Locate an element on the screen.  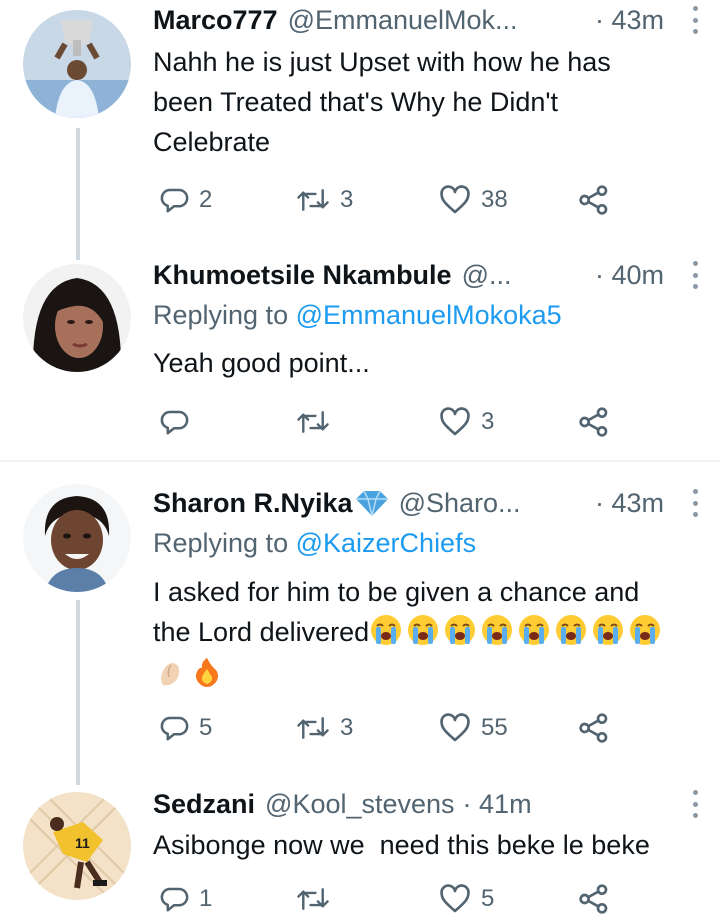
tweet-divider is located at coordinates (360, 461).